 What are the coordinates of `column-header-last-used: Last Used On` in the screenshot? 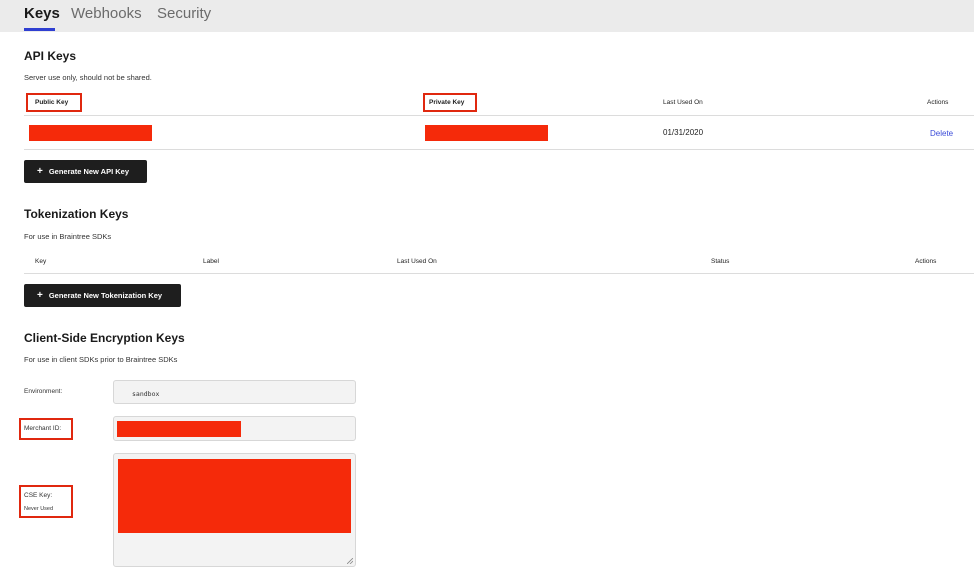 It's located at (683, 102).